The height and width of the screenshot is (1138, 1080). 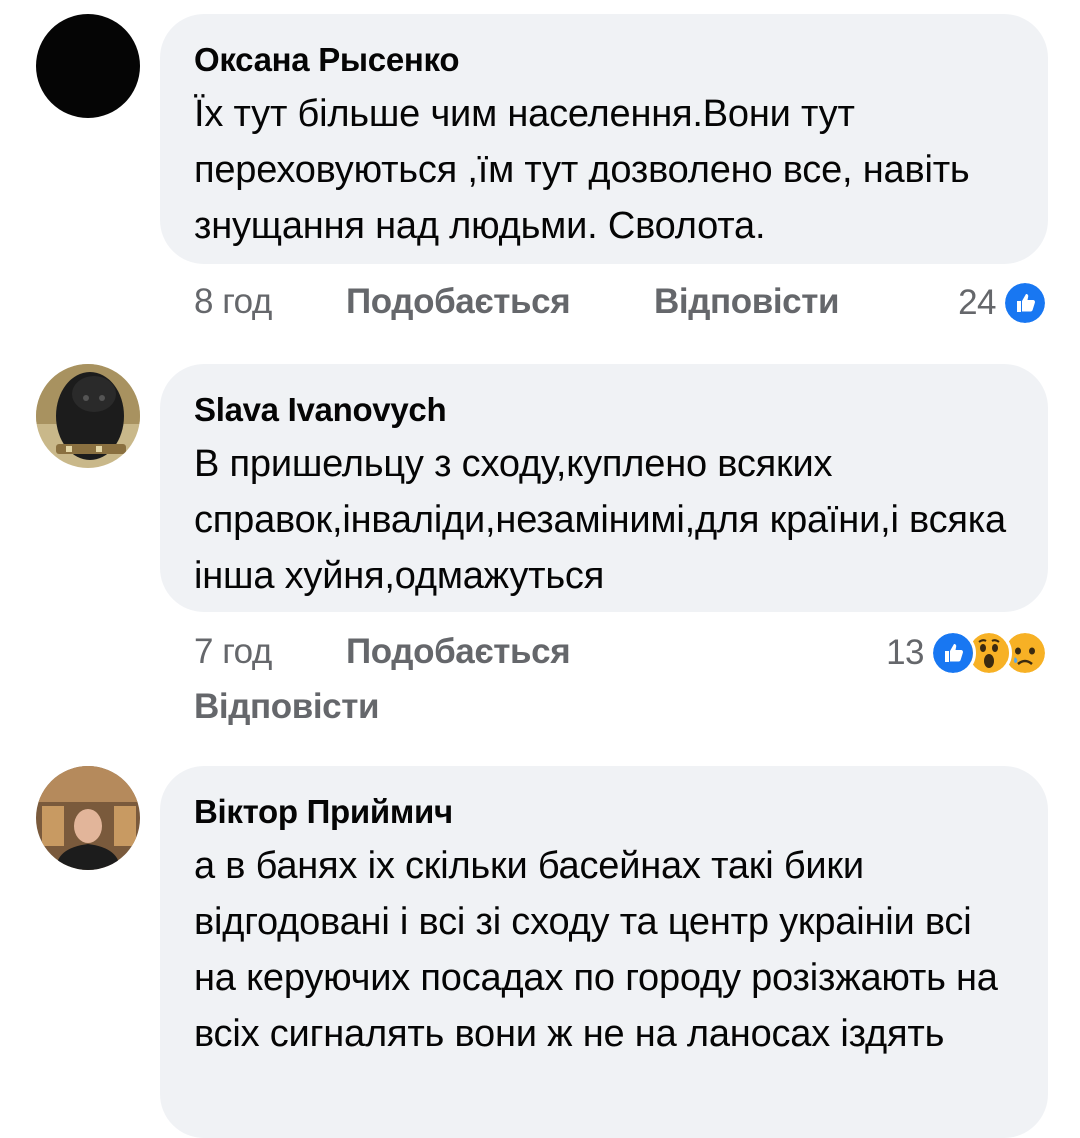 I want to click on comment-author: Оксана Рысенко, so click(x=603, y=60).